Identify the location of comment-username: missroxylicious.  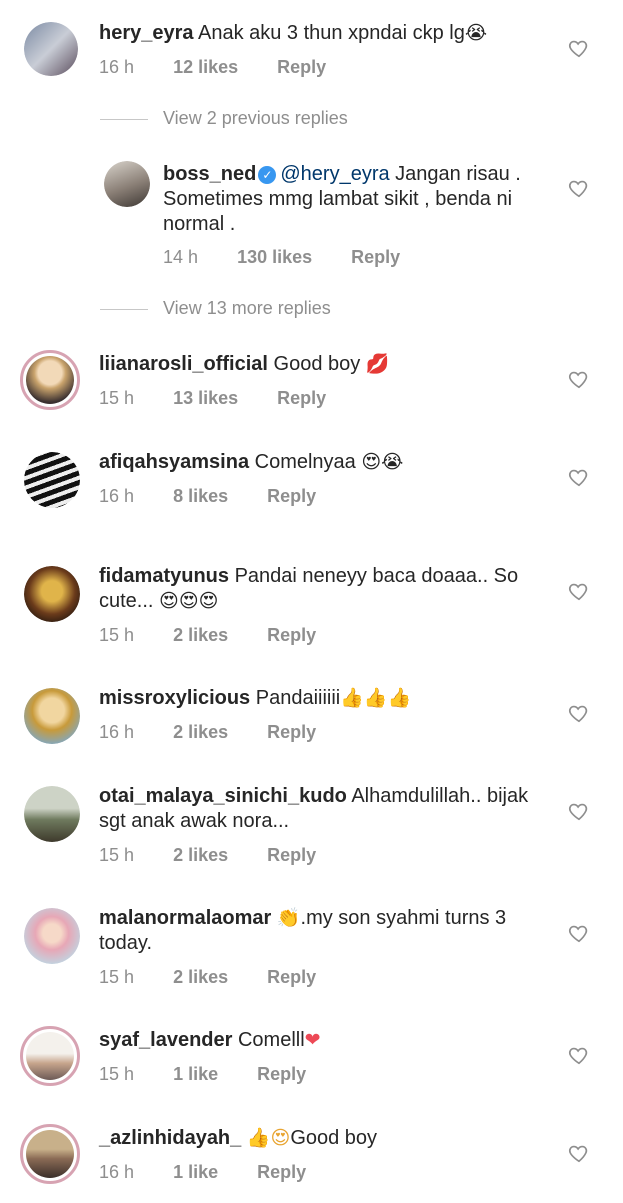
(174, 698).